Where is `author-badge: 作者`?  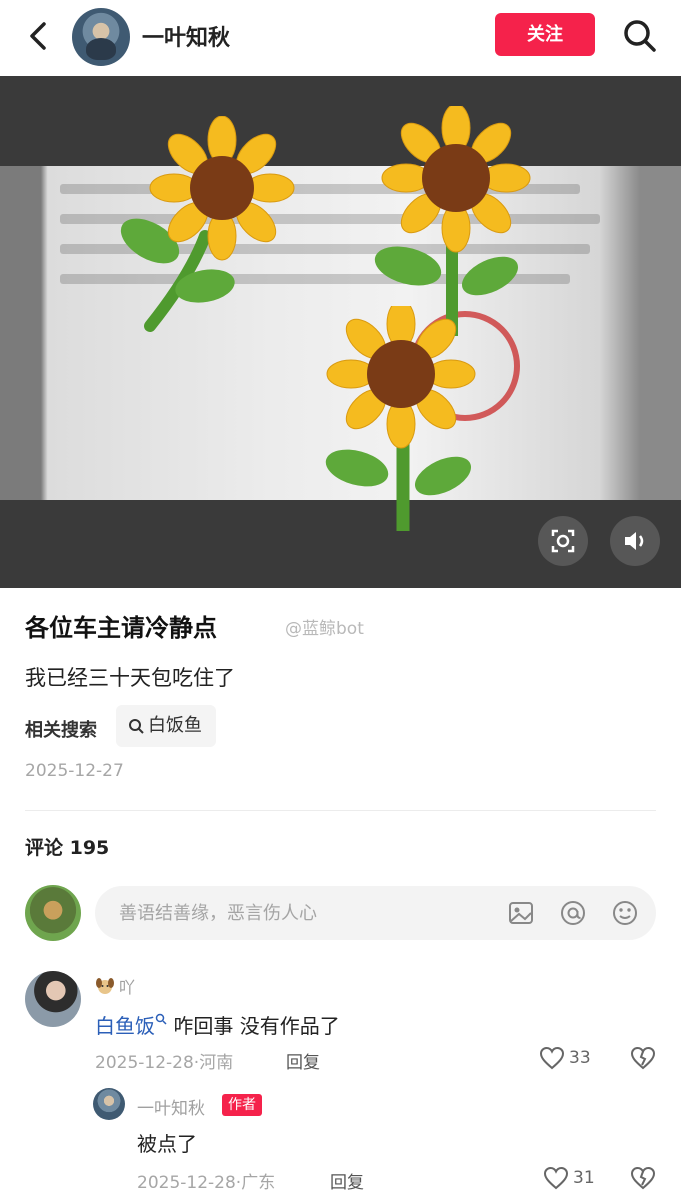
author-badge: 作者 is located at coordinates (242, 1105).